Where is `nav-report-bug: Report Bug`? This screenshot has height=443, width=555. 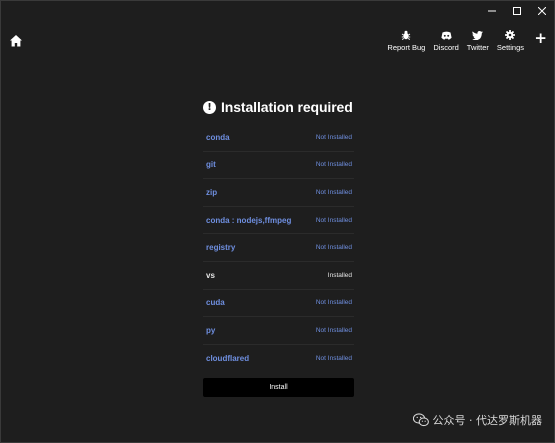 nav-report-bug: Report Bug is located at coordinates (406, 40).